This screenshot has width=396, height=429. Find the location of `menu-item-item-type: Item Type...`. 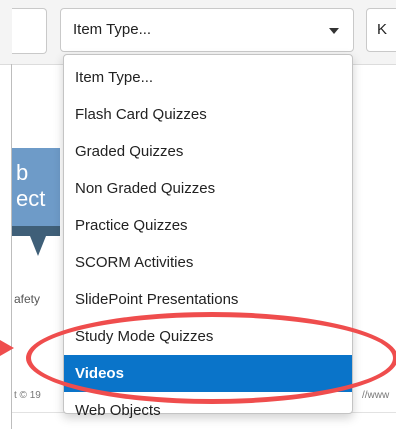

menu-item-item-type: Item Type... is located at coordinates (208, 77).